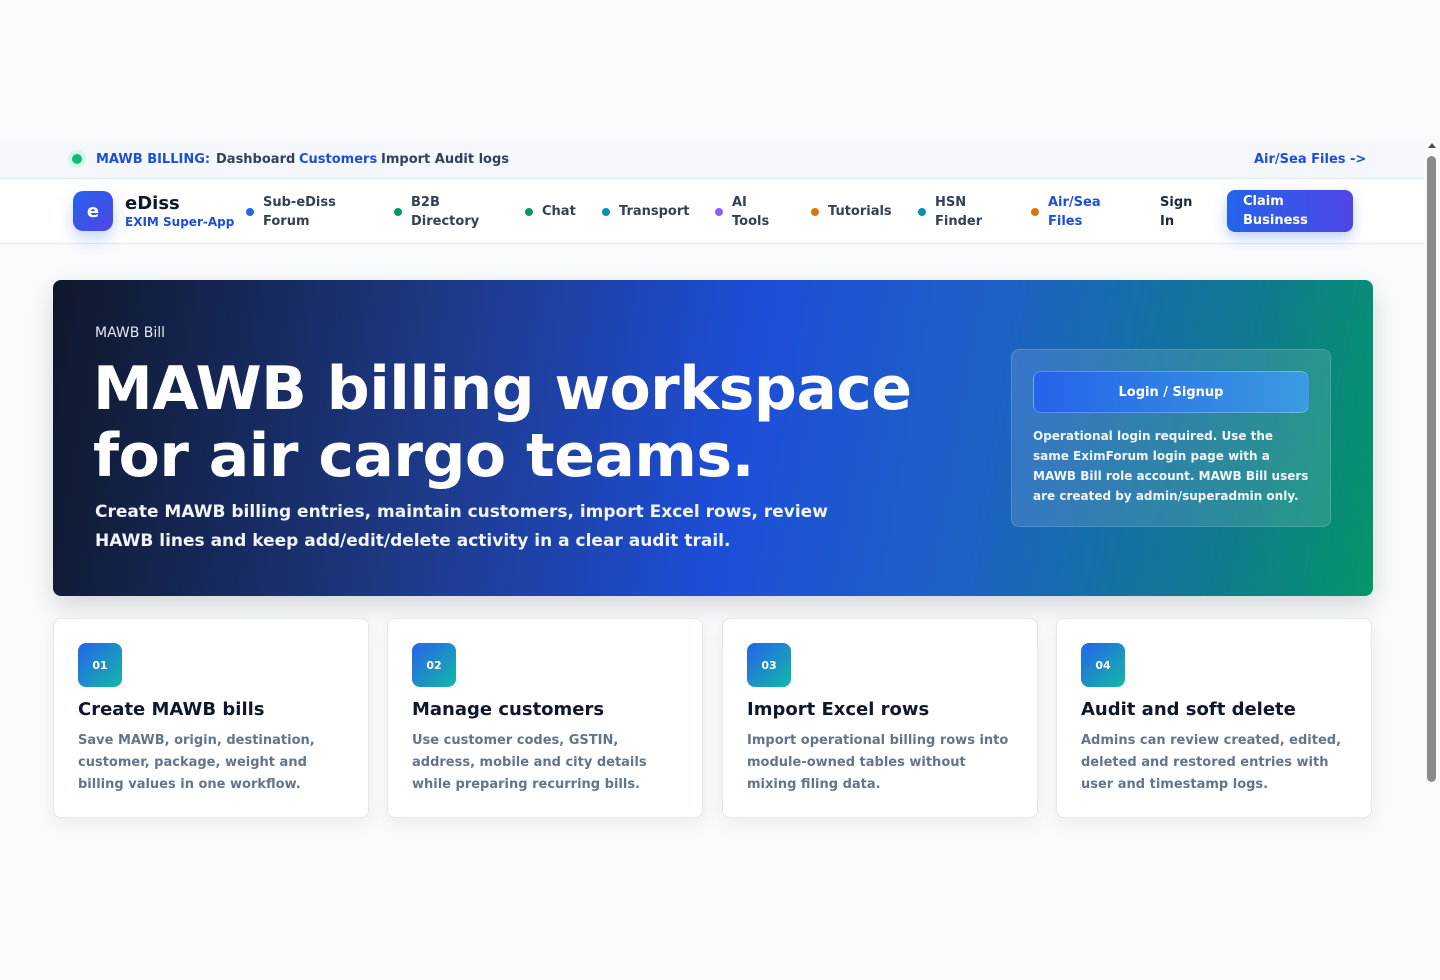 The width and height of the screenshot is (1440, 980). Describe the element at coordinates (1074, 212) in the screenshot. I see `nav-item-label: Air/Sea Files` at that location.